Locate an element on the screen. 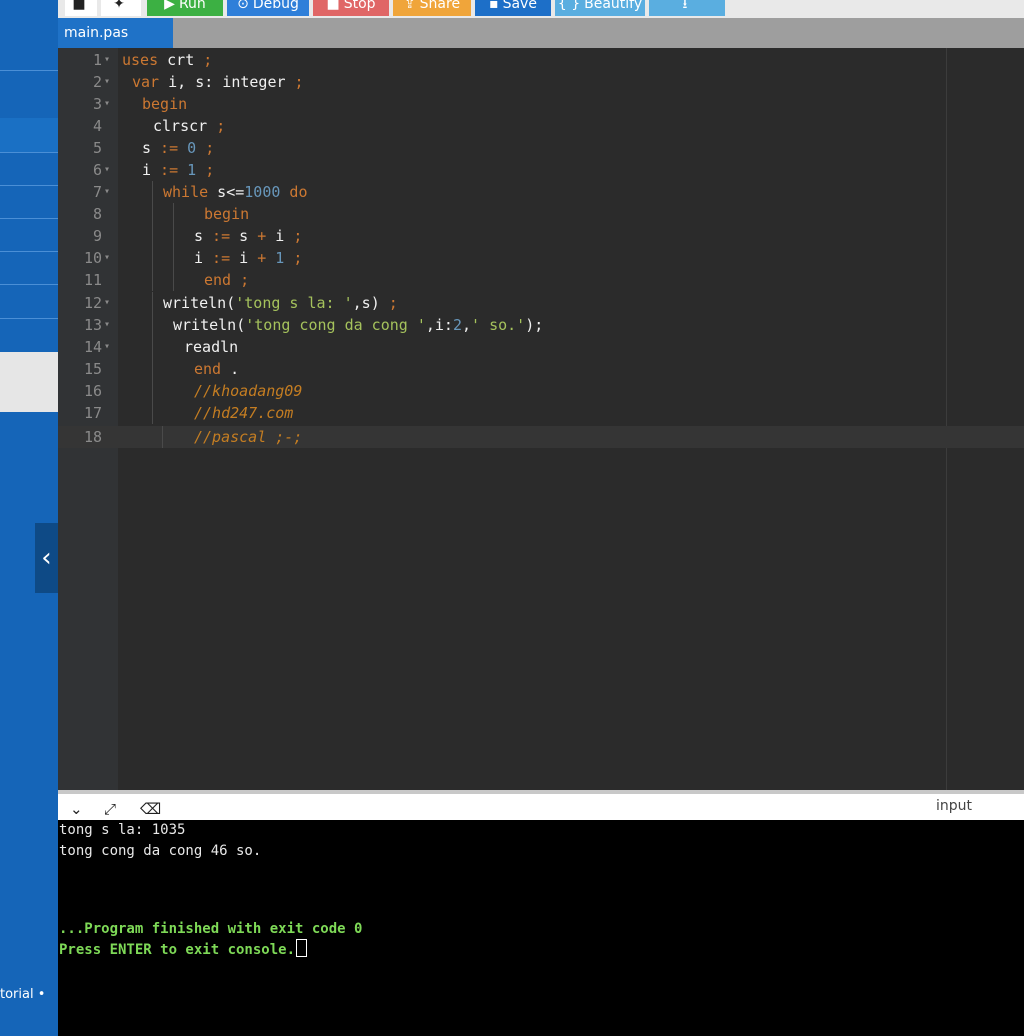 The image size is (1024, 1036). tab-main-pas: main.pas is located at coordinates (115, 33).